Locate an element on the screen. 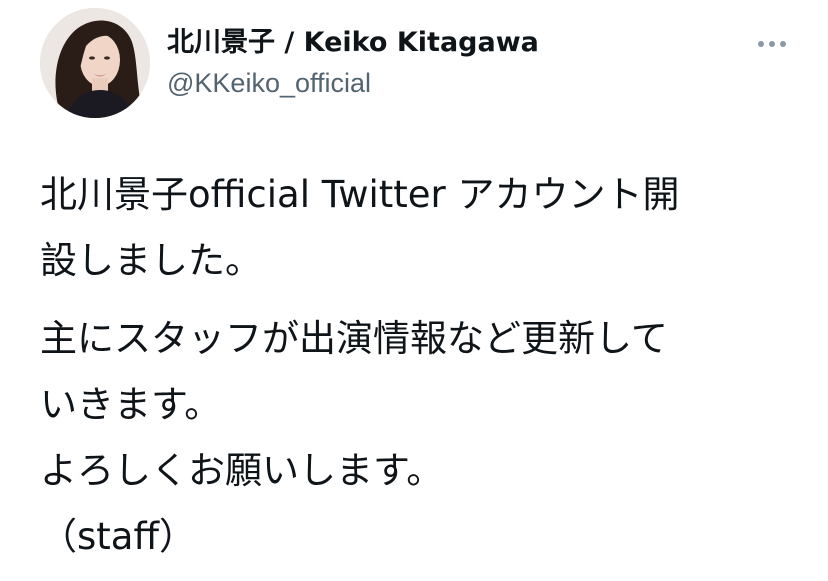 This screenshot has width=828, height=581. avatar is located at coordinates (95, 63).